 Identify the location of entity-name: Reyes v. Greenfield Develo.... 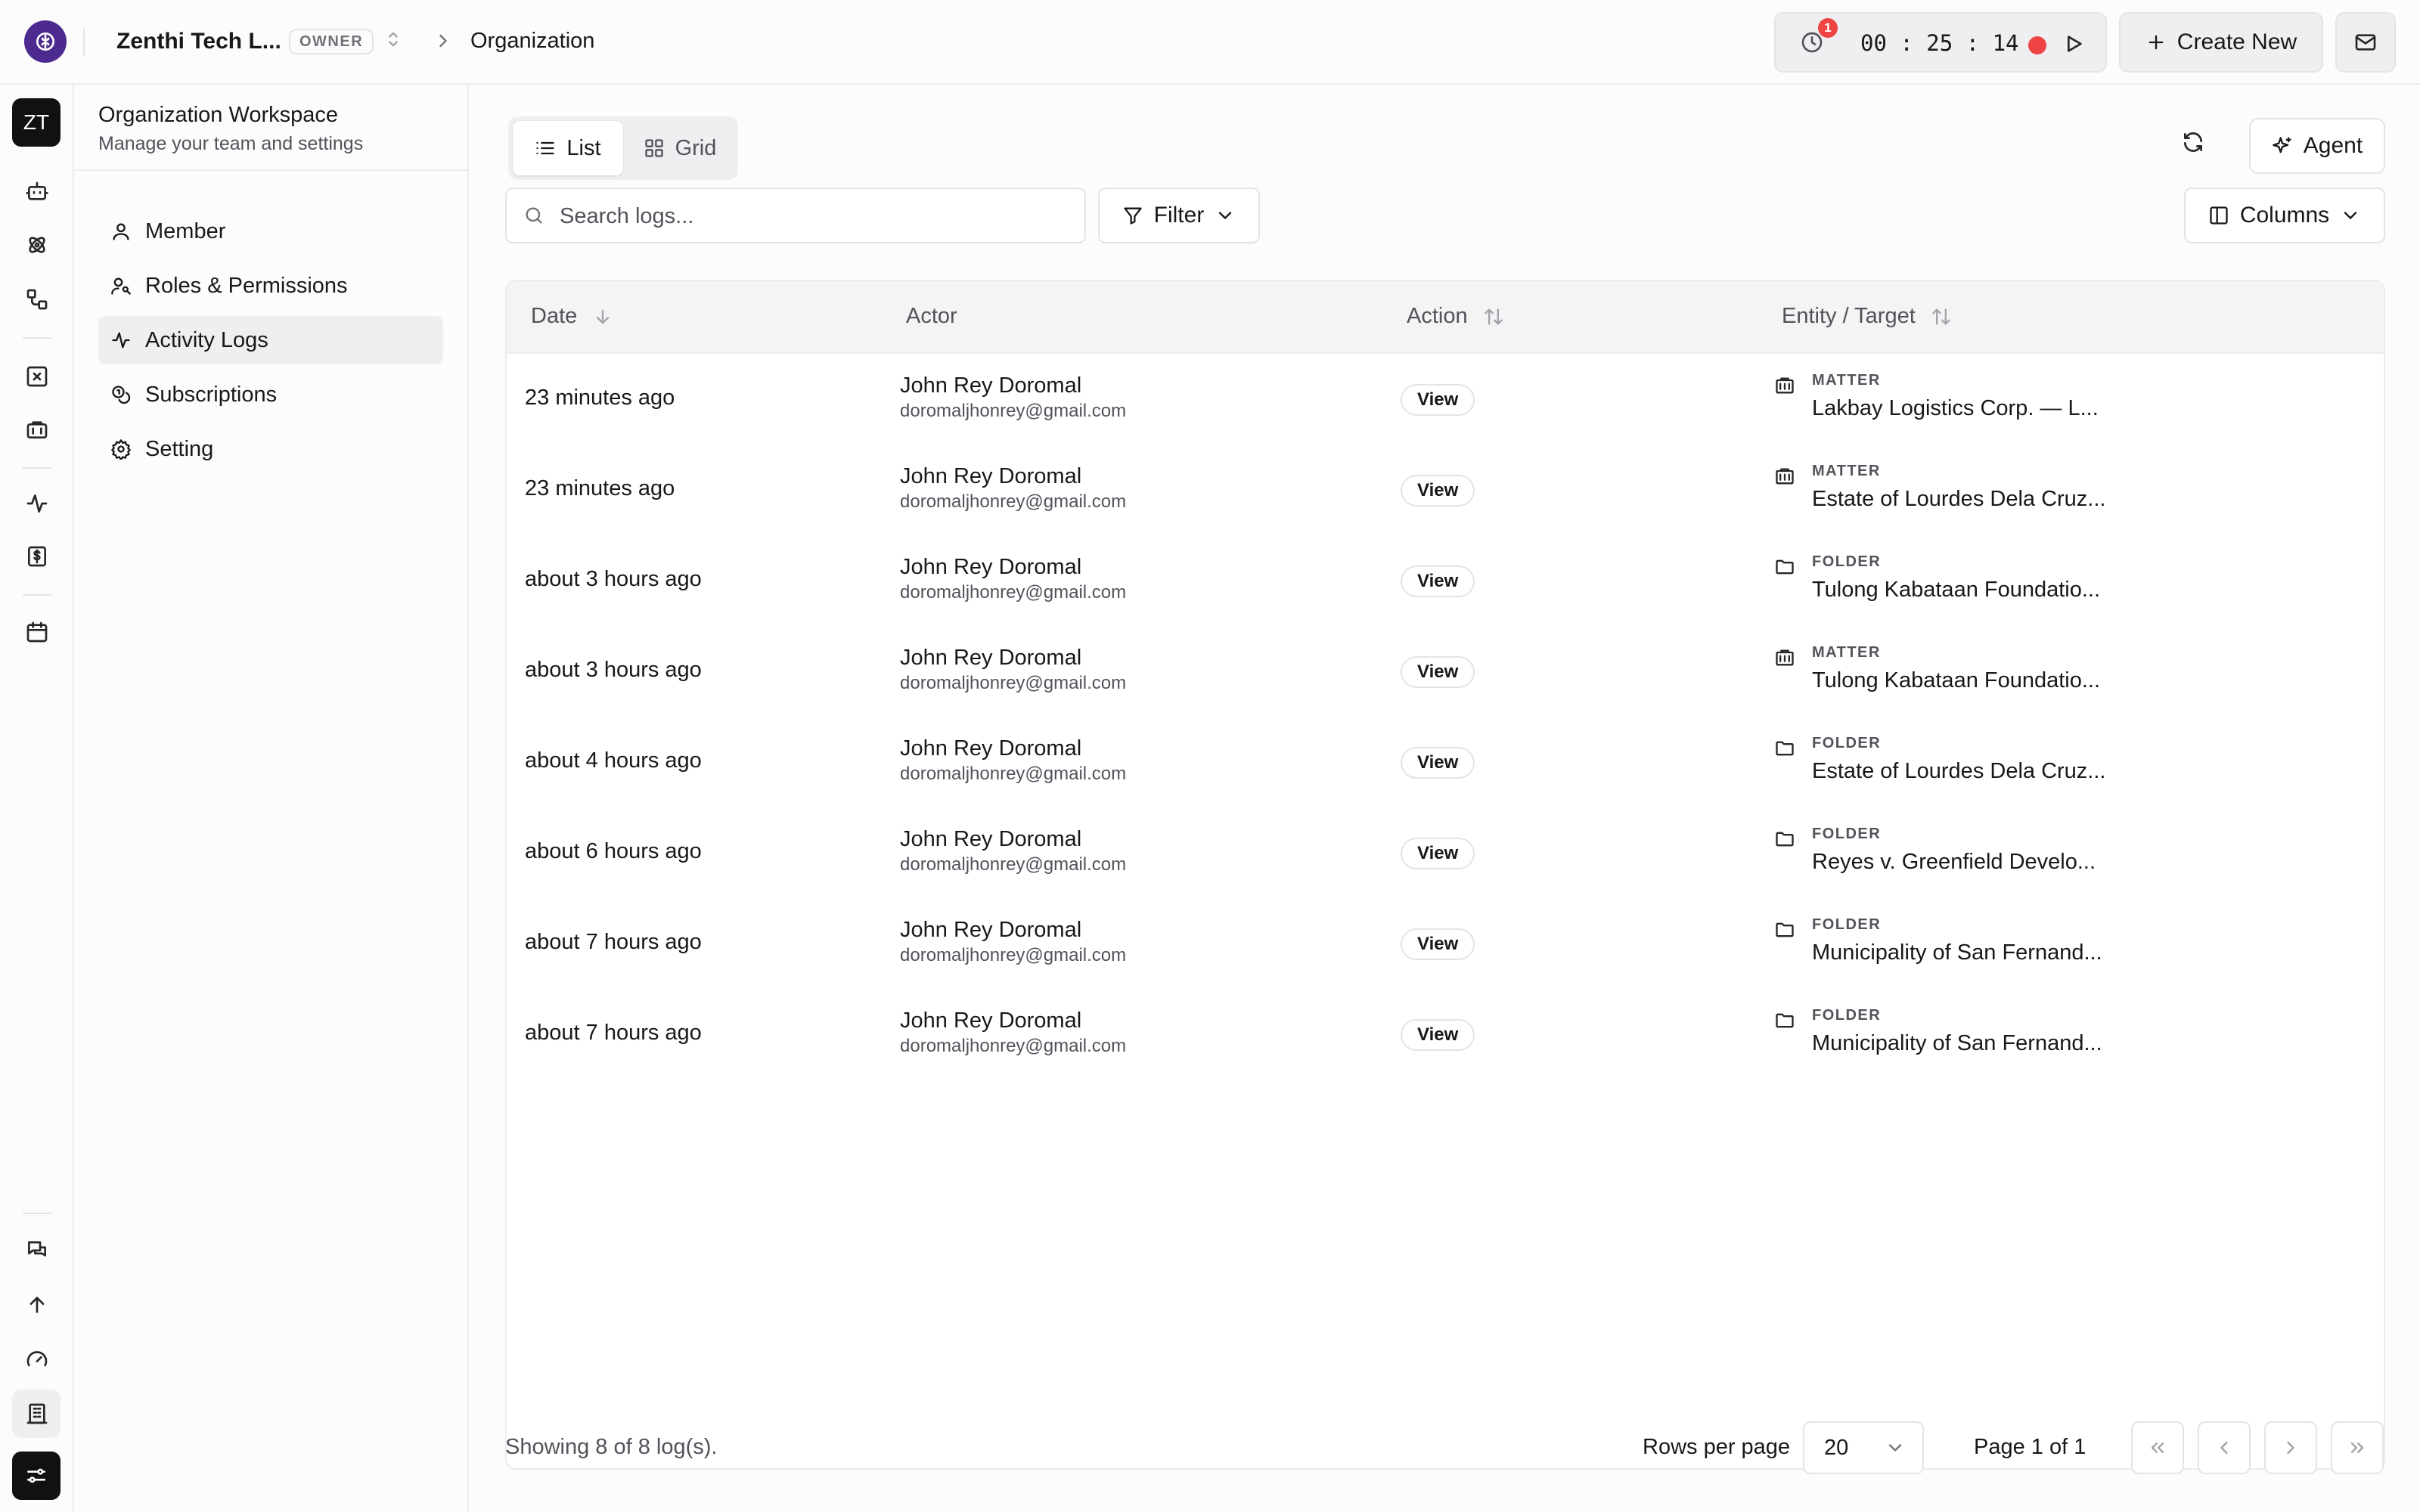
(1954, 862).